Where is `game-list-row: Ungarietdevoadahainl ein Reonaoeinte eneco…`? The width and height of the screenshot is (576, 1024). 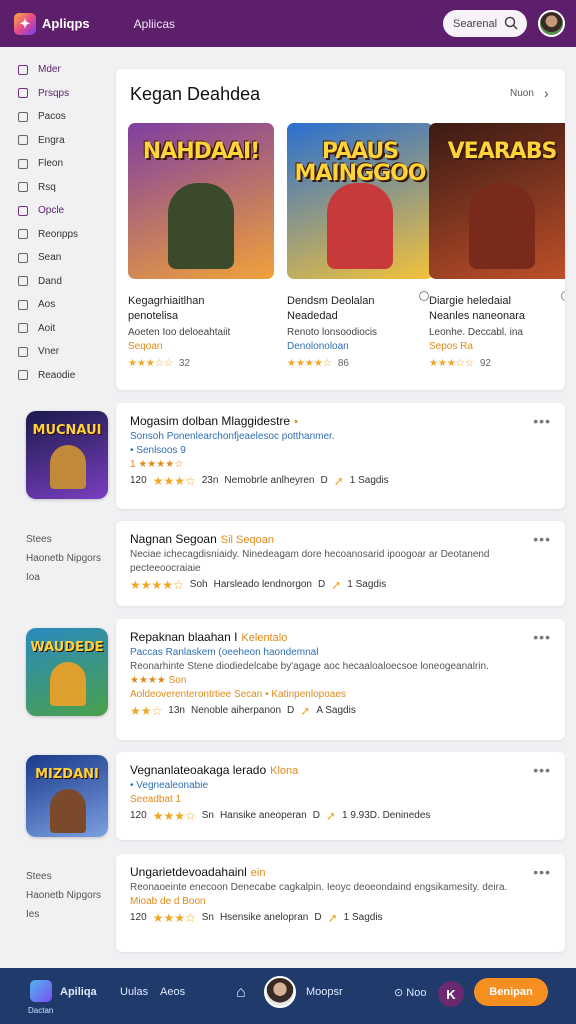
game-list-row: Ungarietdevoadahainl ein Reonaoeinte eneco… is located at coordinates (340, 903).